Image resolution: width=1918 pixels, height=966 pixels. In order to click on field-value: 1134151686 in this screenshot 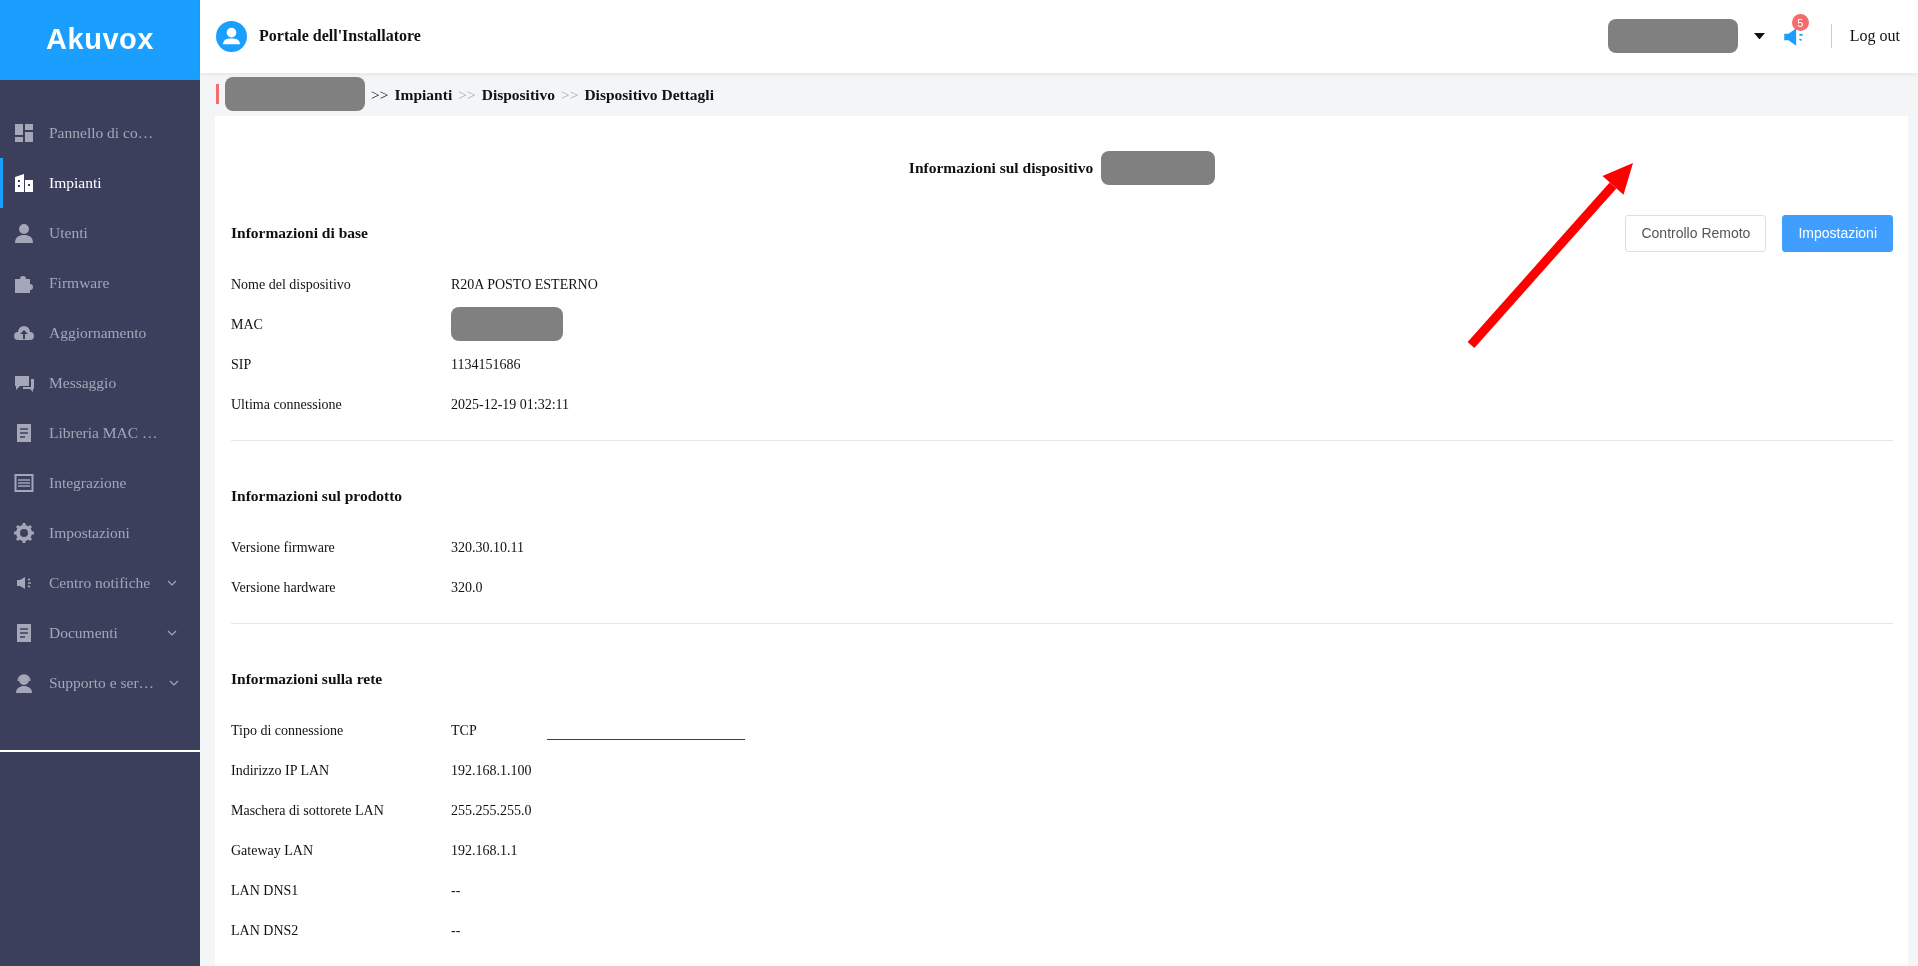, I will do `click(486, 364)`.